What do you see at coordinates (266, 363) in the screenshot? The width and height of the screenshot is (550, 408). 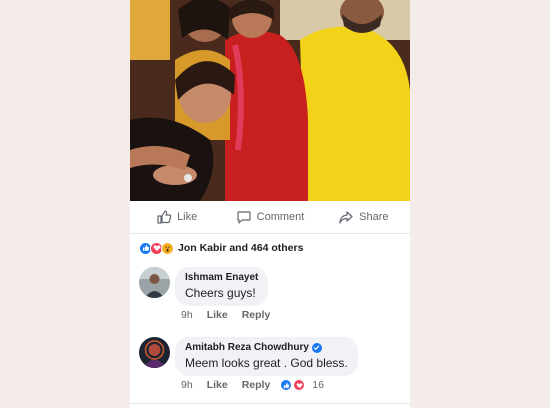 I see `comment-text: Meem looks great . God bless.` at bounding box center [266, 363].